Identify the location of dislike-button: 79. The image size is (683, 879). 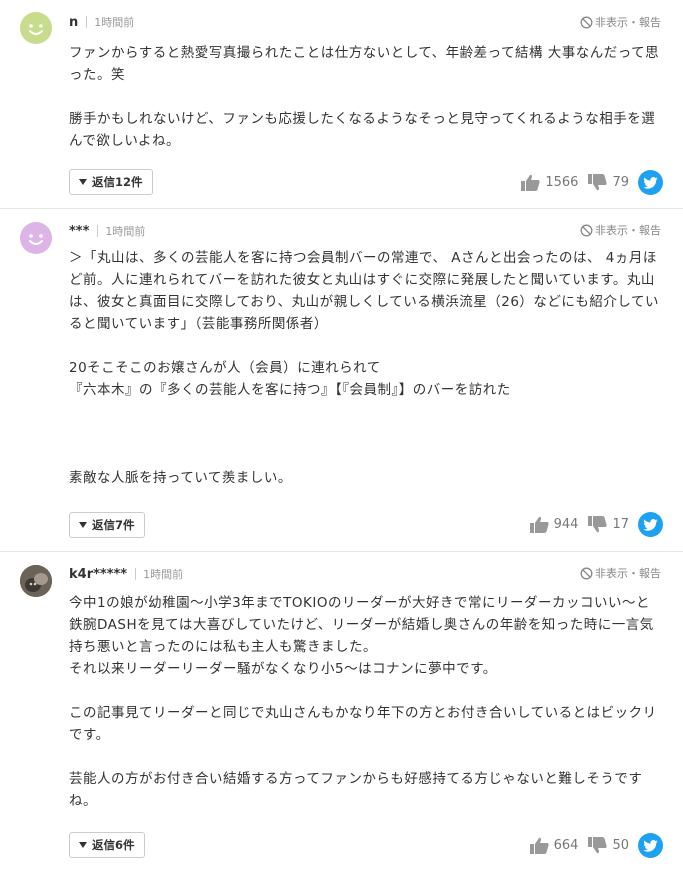
(608, 182).